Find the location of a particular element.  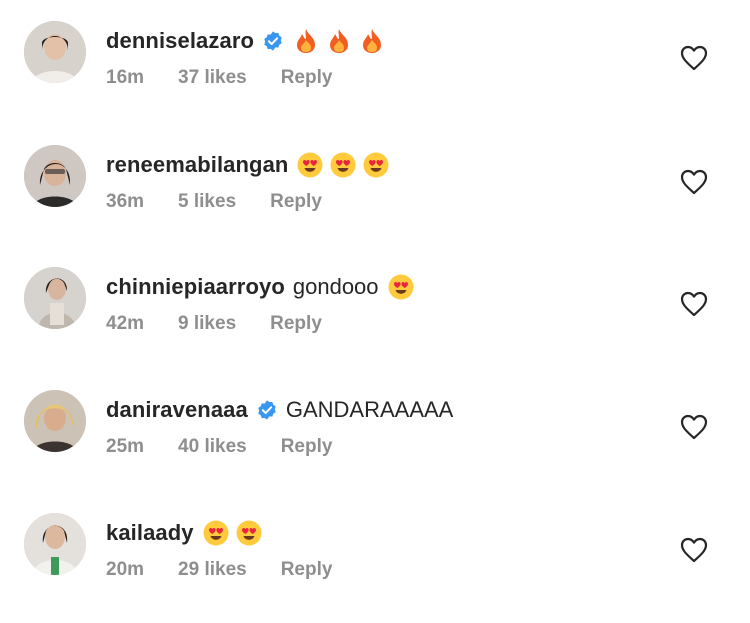

comment-meta: 16m 37 likes Reply is located at coordinates (219, 78).